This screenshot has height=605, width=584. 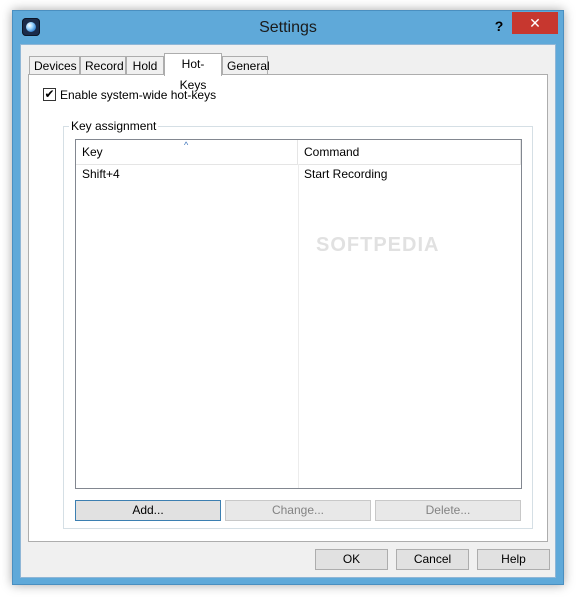 I want to click on title-bar: Settings ? ✕, so click(x=288, y=27).